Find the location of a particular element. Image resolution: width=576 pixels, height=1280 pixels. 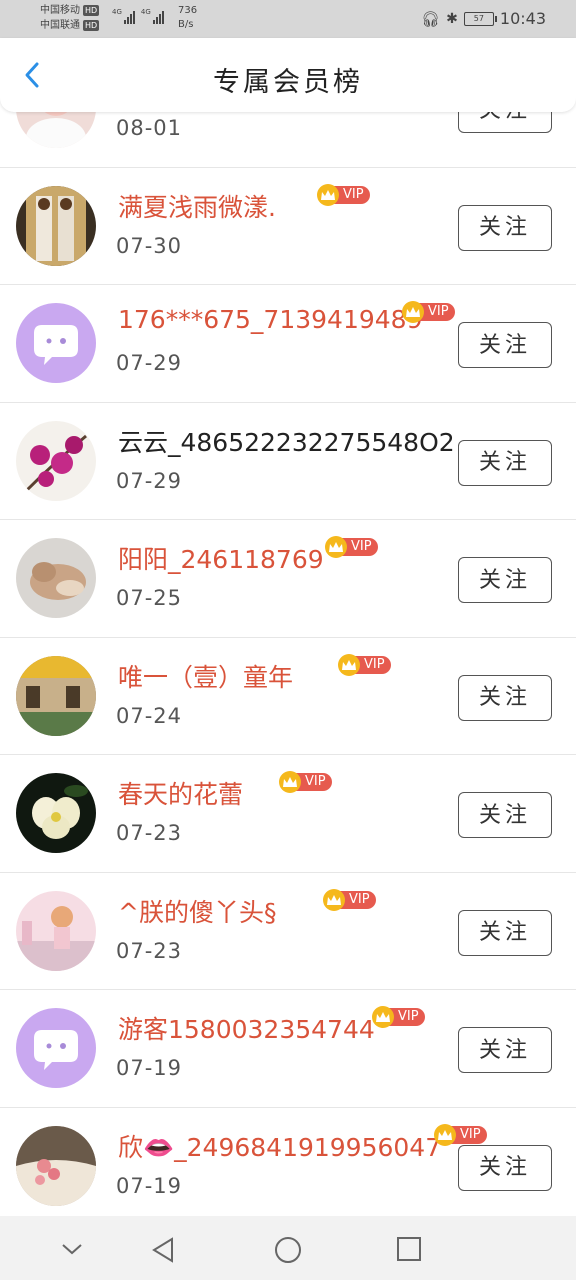

status-right: 🎧︎ ✱ 57 10:43 is located at coordinates (483, 18).